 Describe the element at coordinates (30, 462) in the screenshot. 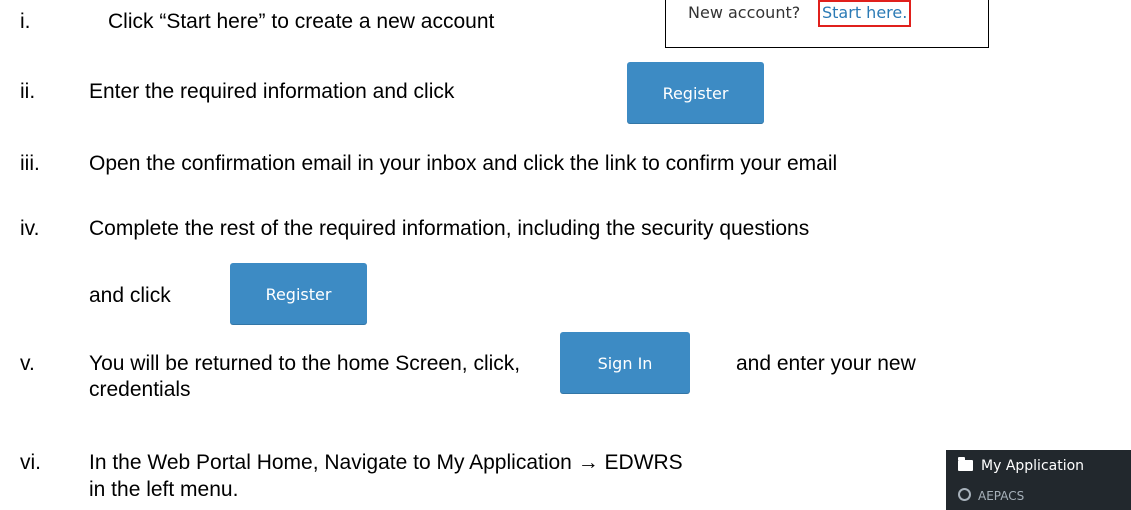

I see `step-number-6: vi.` at that location.